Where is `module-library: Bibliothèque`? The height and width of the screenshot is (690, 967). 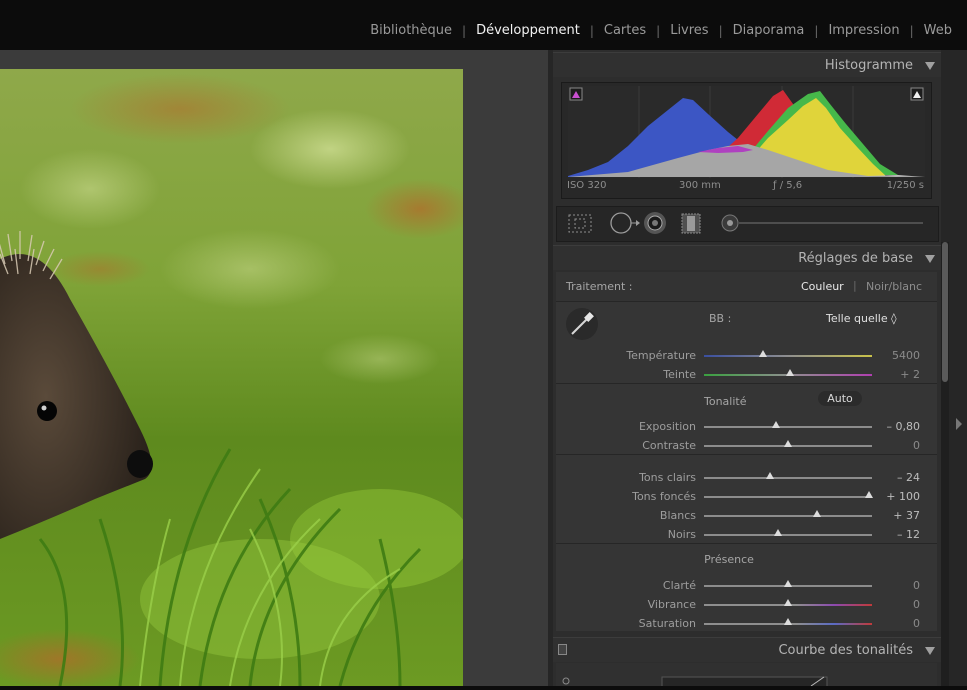
module-library: Bibliothèque is located at coordinates (411, 30).